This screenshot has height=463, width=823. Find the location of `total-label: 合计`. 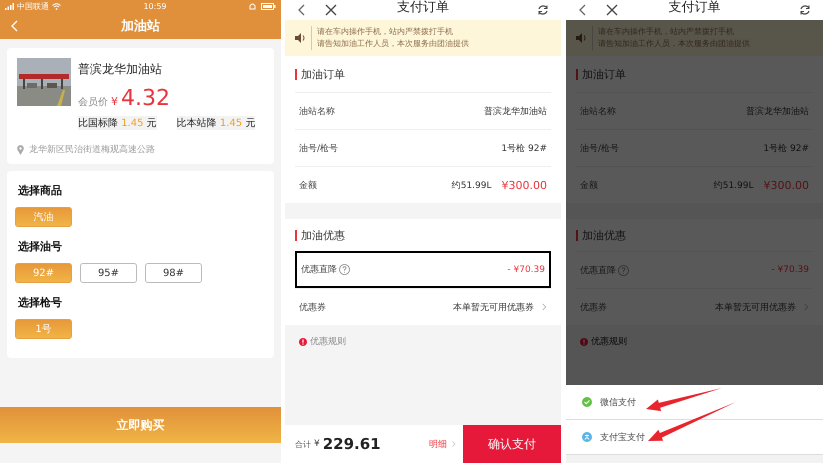

total-label: 合计 is located at coordinates (303, 444).